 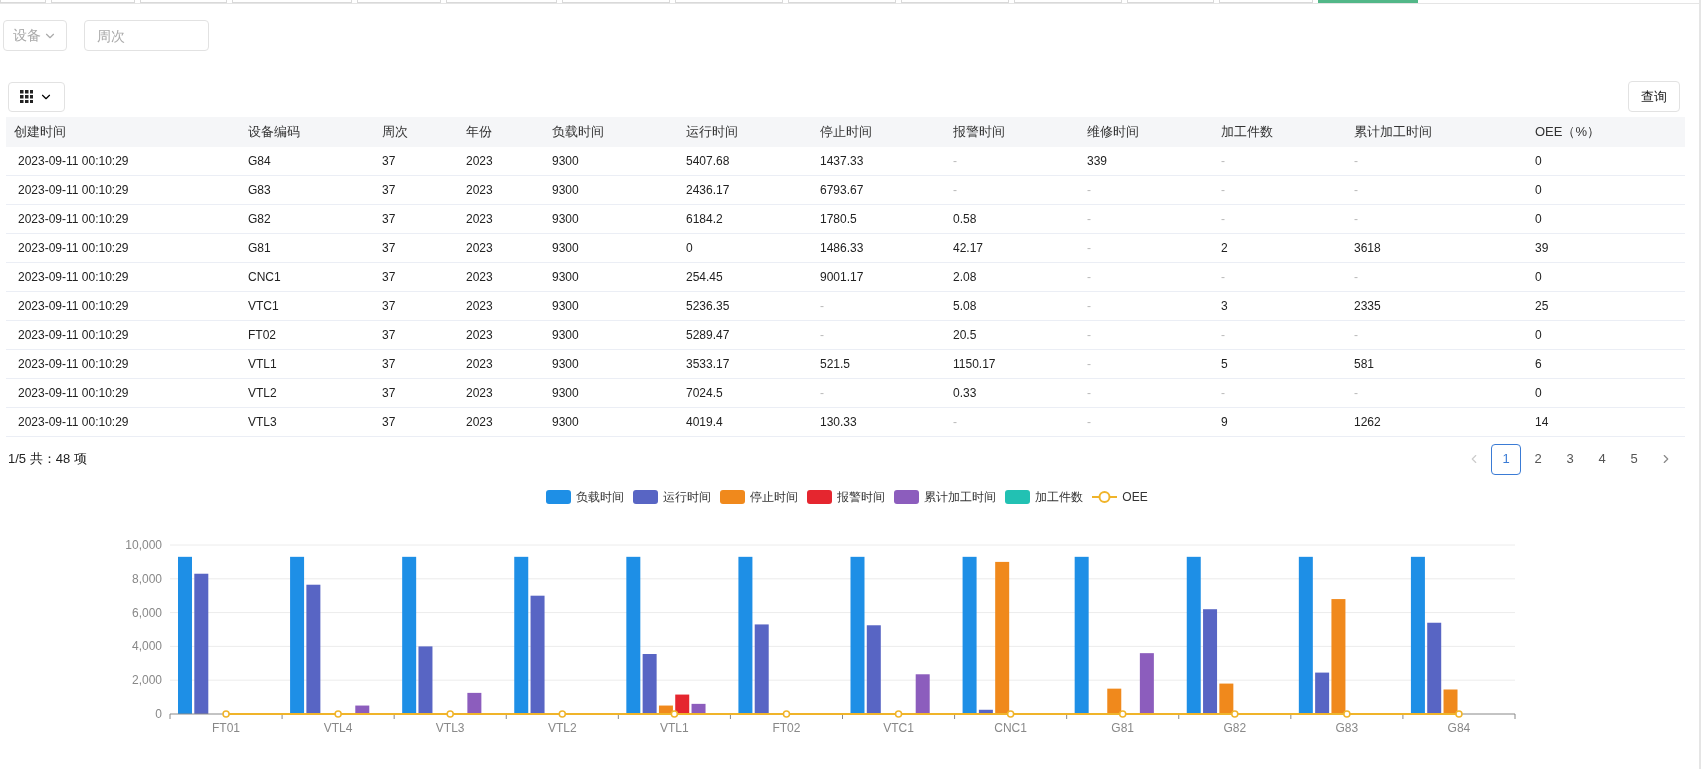 What do you see at coordinates (263, 306) in the screenshot?
I see `table-cell-text: VTC1` at bounding box center [263, 306].